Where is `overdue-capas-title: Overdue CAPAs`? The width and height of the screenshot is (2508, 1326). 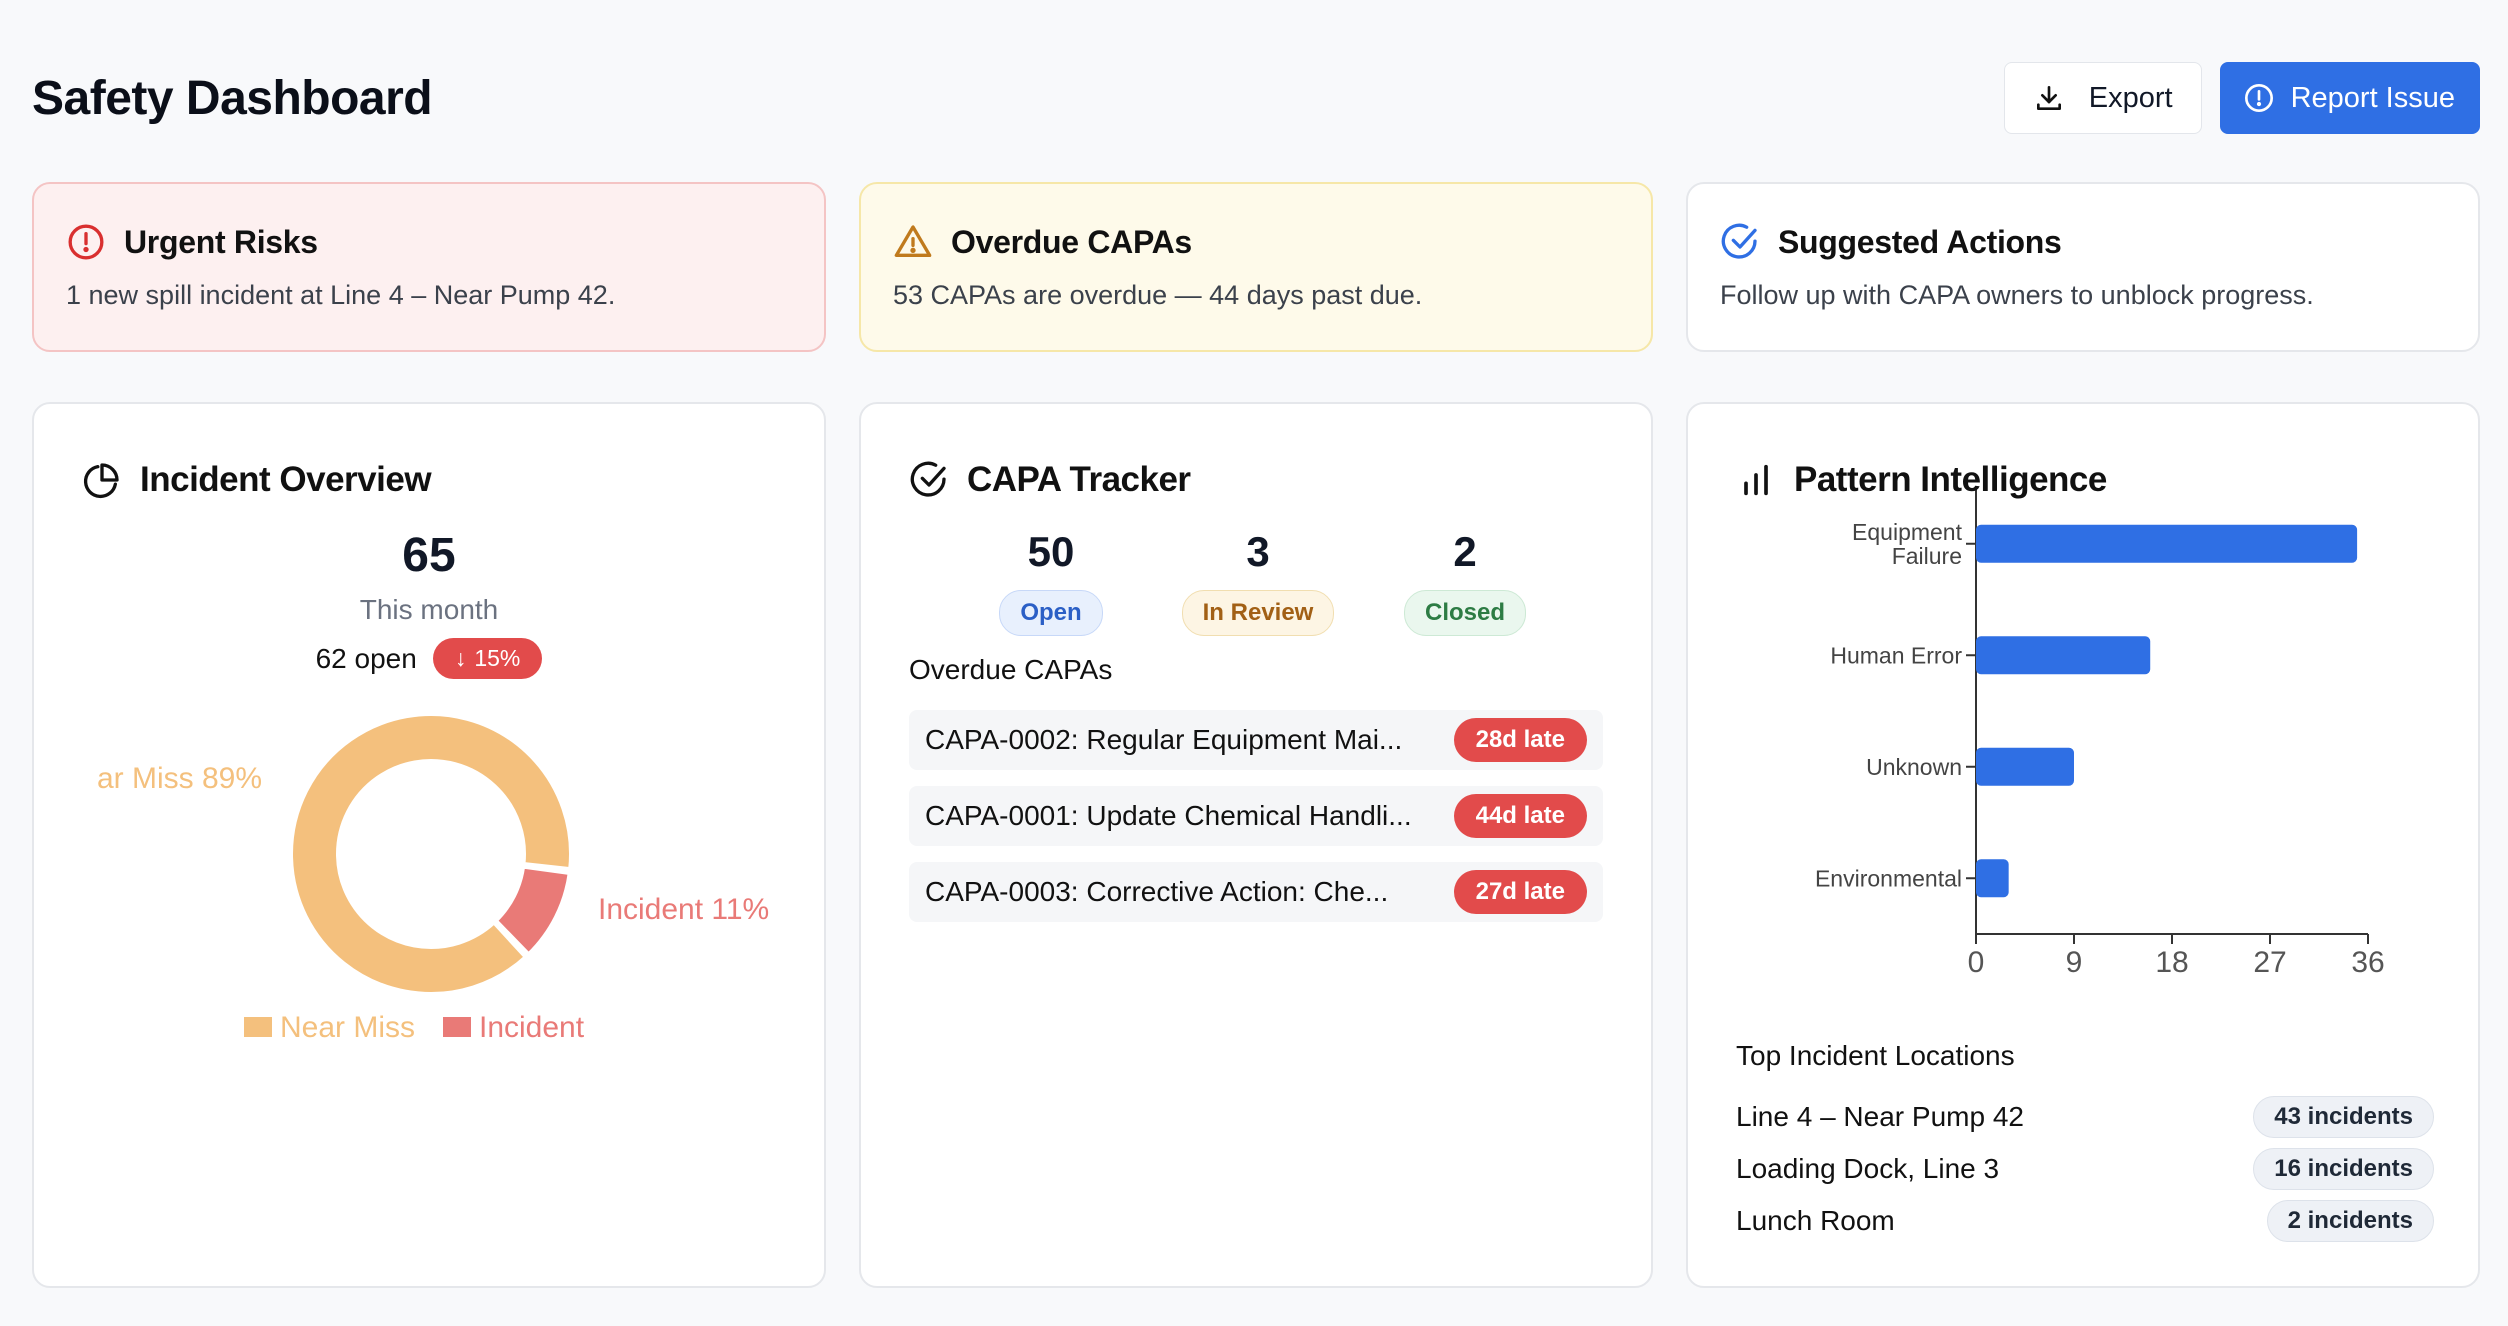 overdue-capas-title: Overdue CAPAs is located at coordinates (1071, 241).